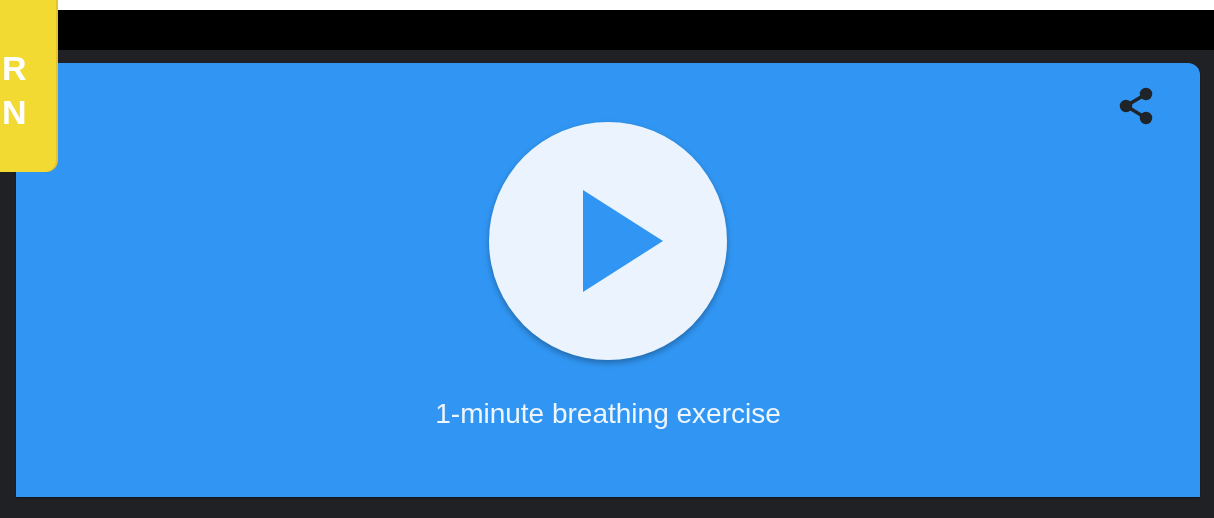  What do you see at coordinates (14, 68) in the screenshot?
I see `badge-letter: R` at bounding box center [14, 68].